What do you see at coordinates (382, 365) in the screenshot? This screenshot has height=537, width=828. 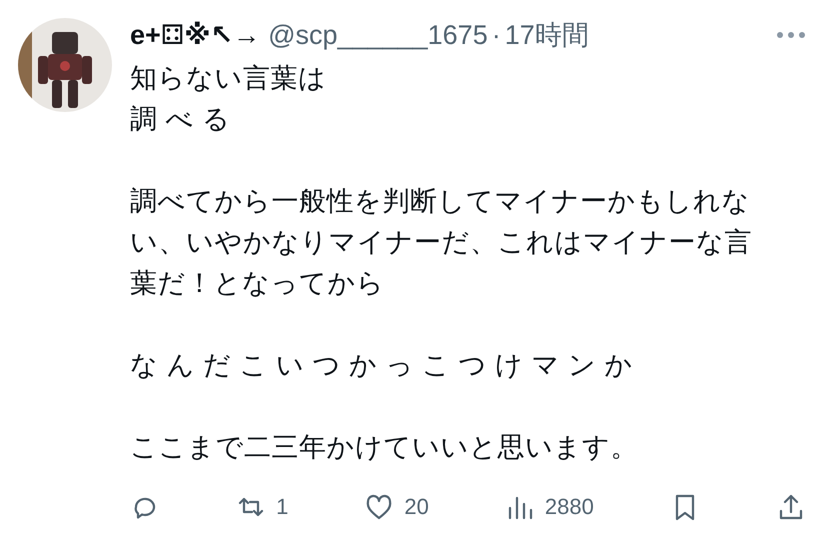 I see `post-paragraph: な ん だ こ い つ か っ こ つ け マ ン か` at bounding box center [382, 365].